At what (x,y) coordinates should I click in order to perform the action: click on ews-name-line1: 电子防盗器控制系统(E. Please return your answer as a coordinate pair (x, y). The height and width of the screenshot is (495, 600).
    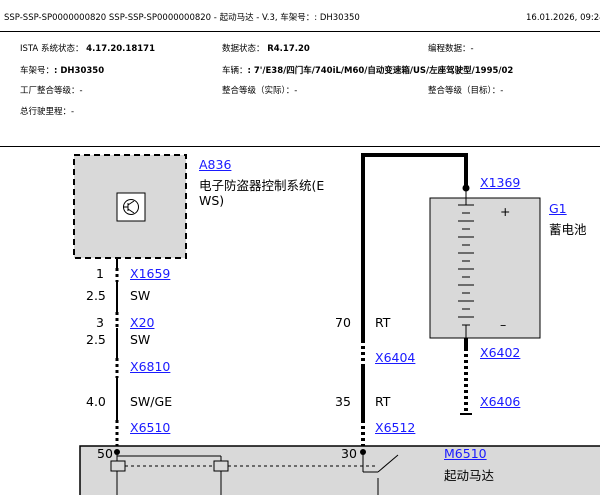
    Looking at the image, I should click on (262, 185).